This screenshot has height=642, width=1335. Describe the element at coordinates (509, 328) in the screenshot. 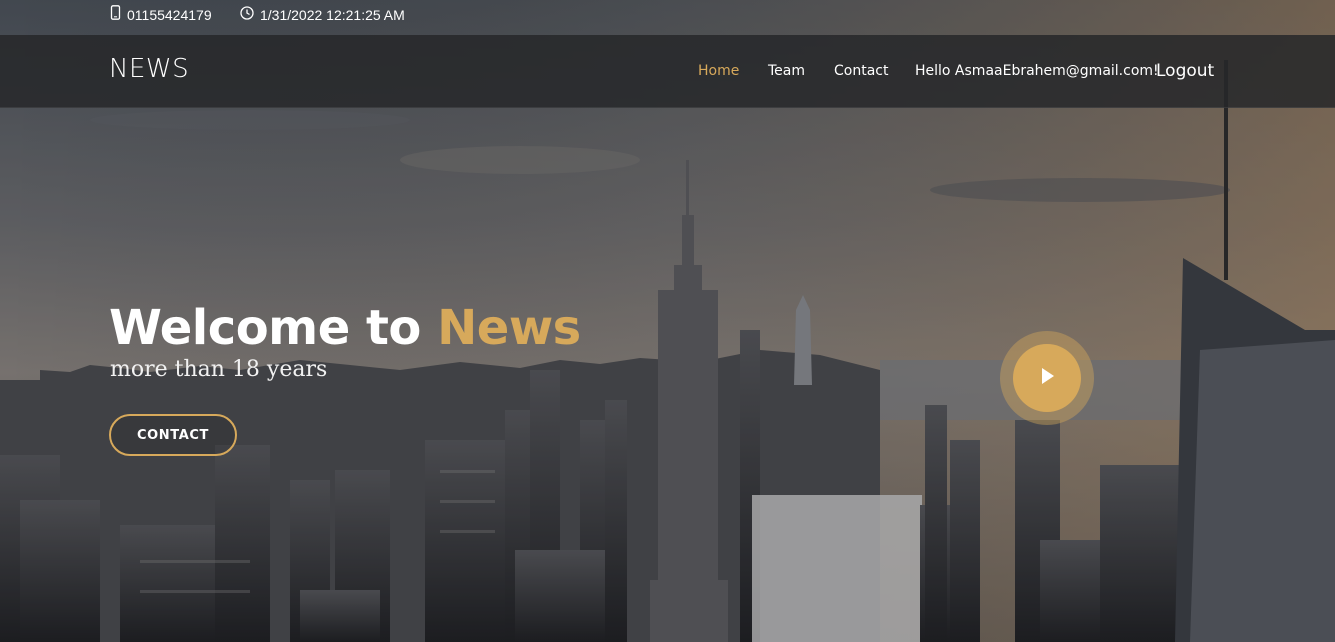

I see `hero-title-accent: News` at that location.